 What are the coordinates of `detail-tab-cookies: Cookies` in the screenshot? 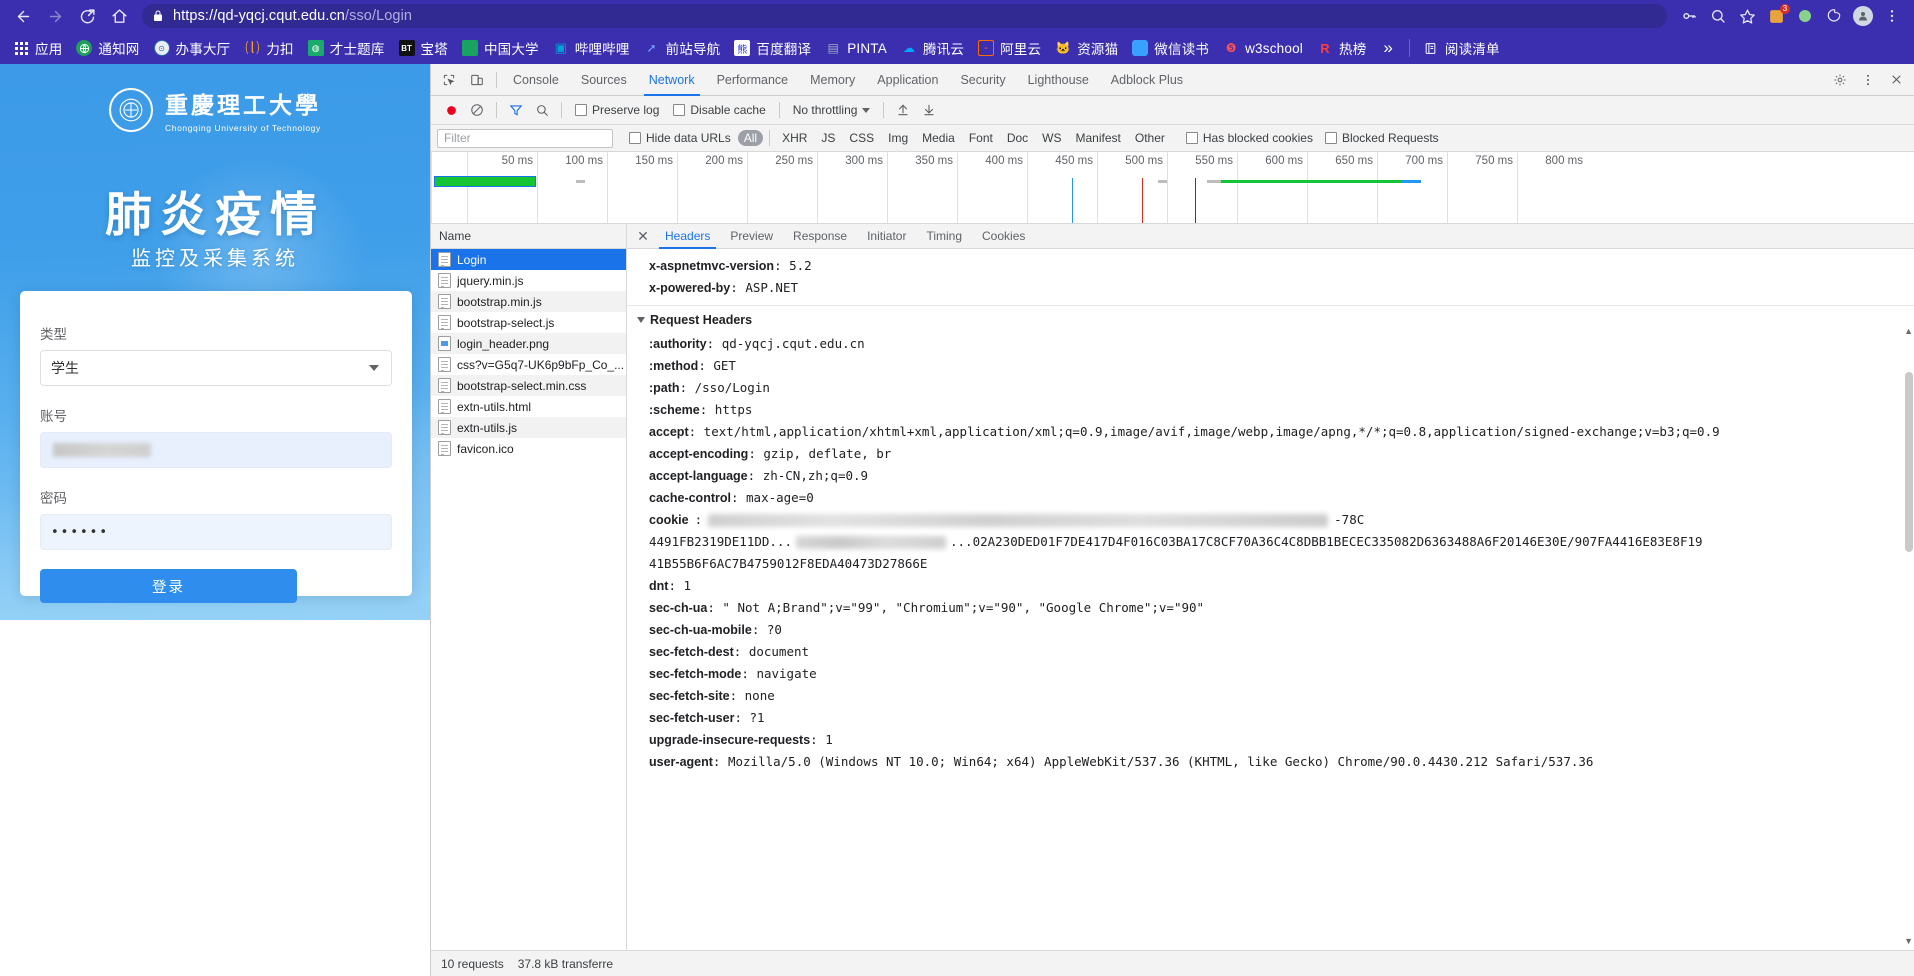 It's located at (1003, 236).